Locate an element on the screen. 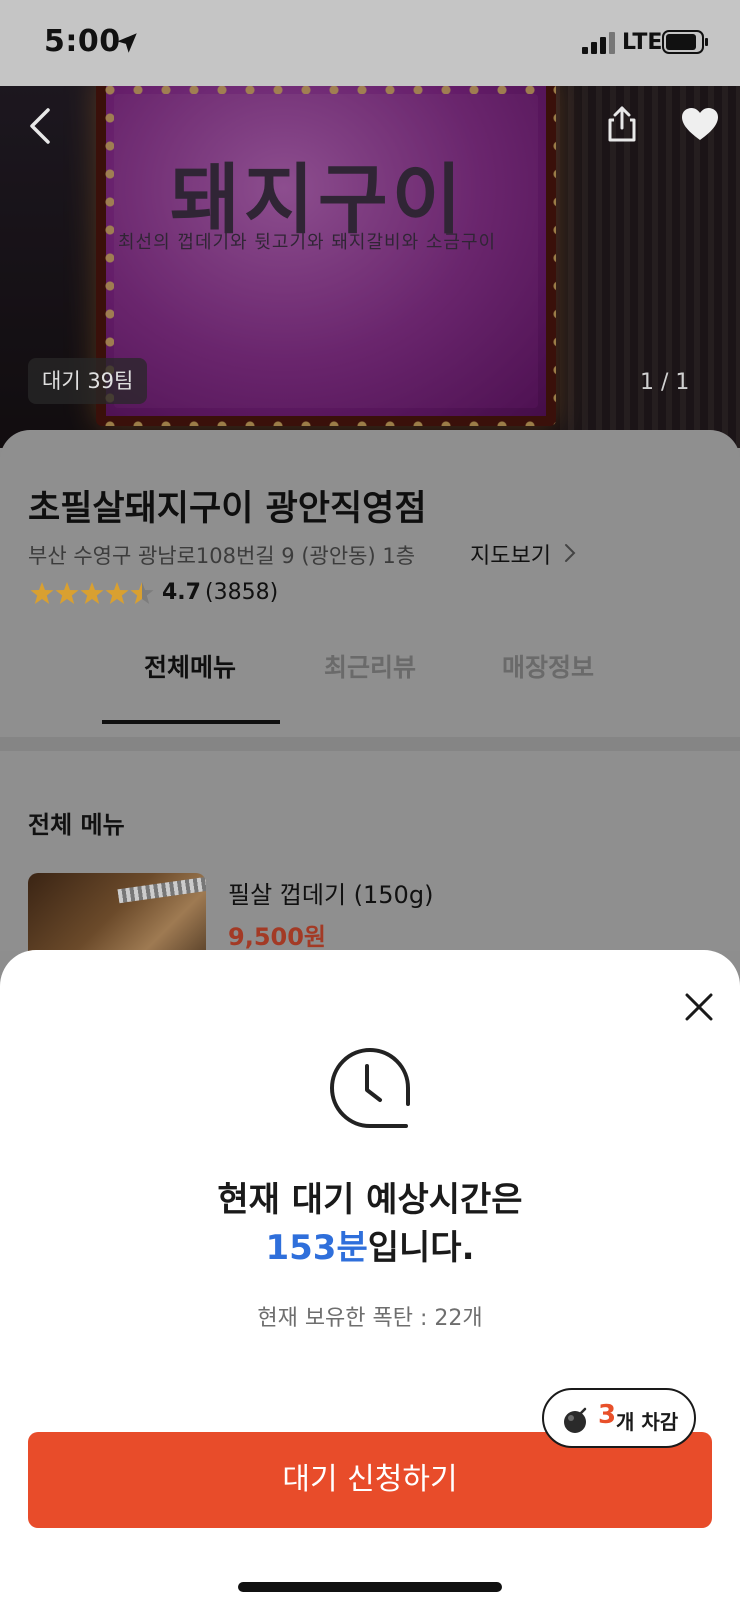  status-bar: 5:00 LTE is located at coordinates (370, 43).